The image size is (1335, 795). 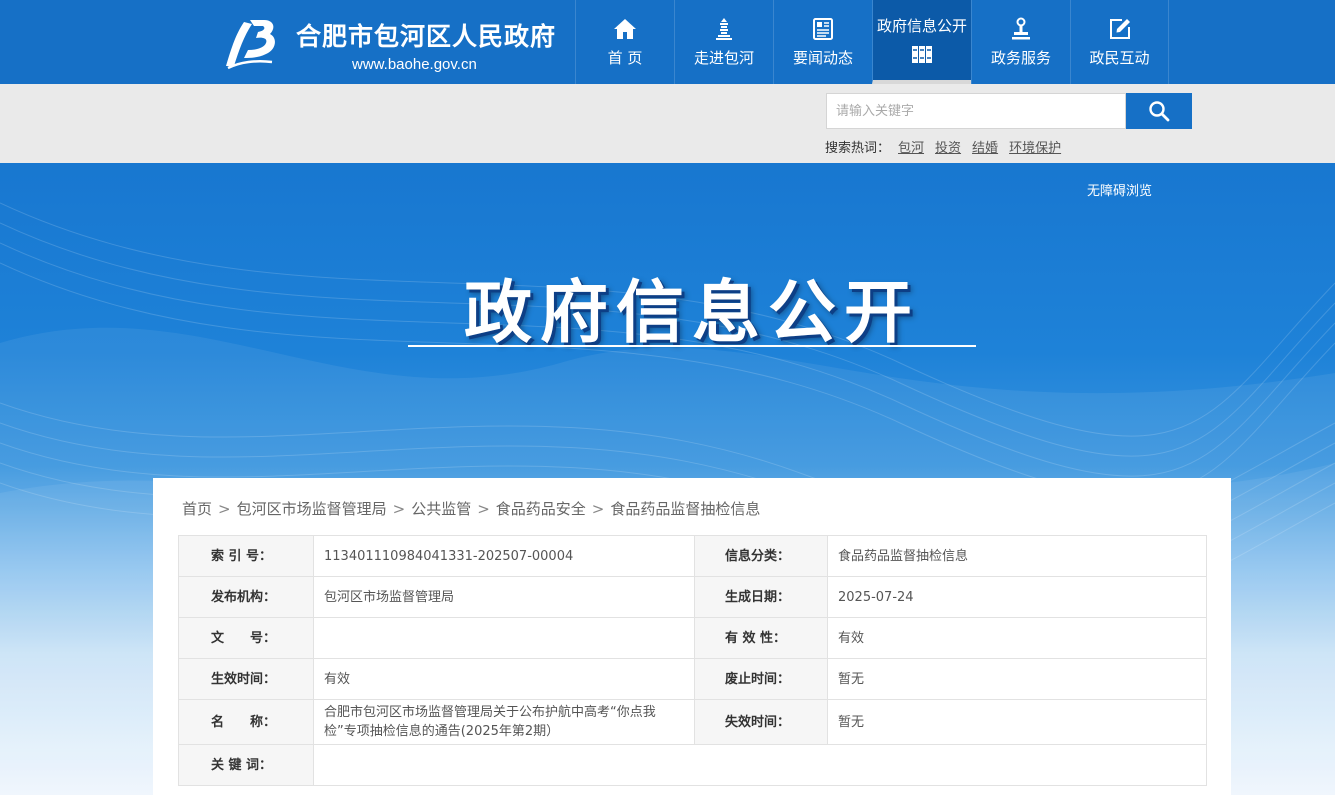 What do you see at coordinates (246, 638) in the screenshot?
I see `docno-label: 文 号：` at bounding box center [246, 638].